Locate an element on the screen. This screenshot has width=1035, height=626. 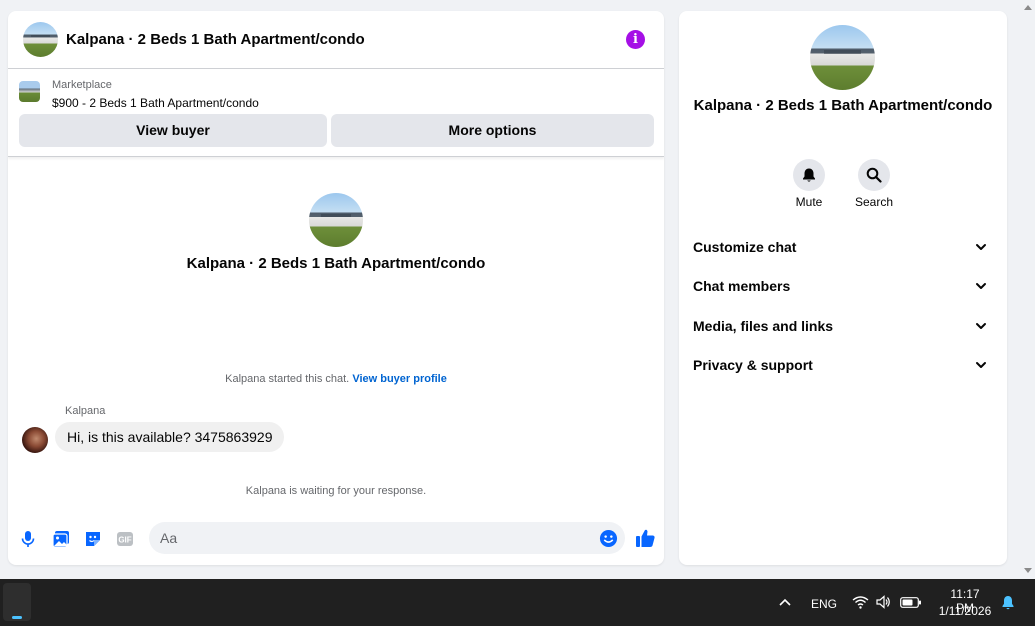
search-button is located at coordinates (874, 175).